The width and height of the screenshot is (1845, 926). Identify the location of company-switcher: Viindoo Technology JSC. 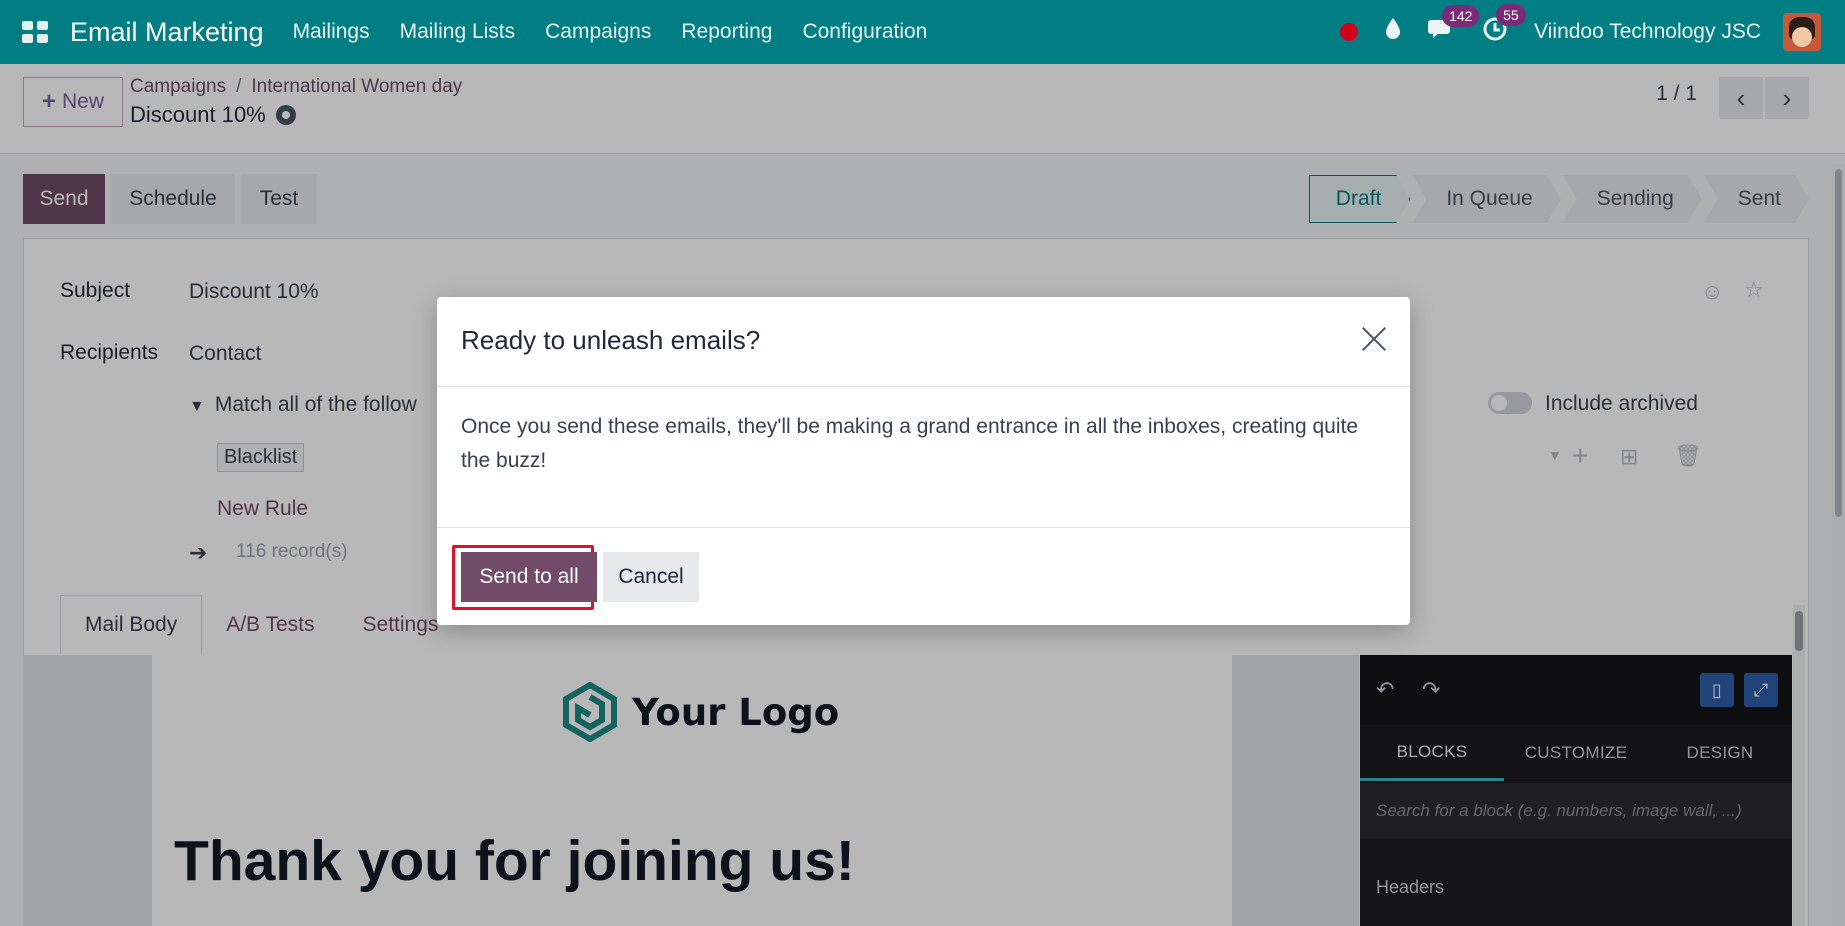
(1647, 32).